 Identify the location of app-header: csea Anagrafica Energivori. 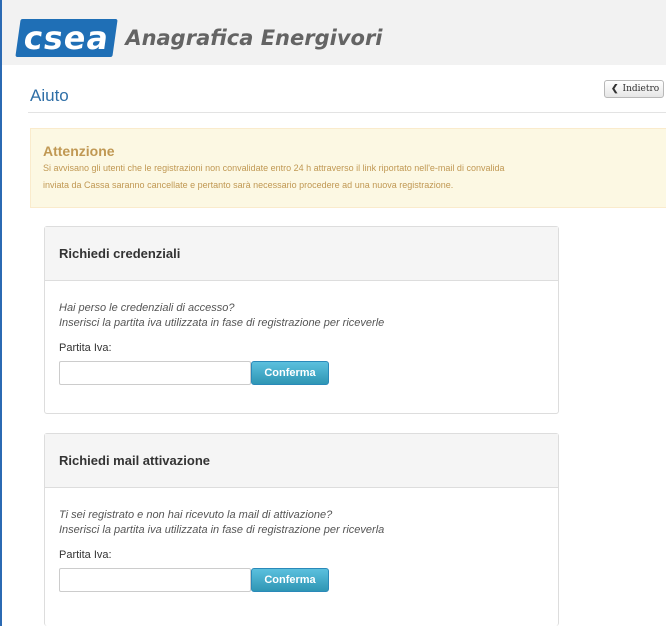
(334, 32).